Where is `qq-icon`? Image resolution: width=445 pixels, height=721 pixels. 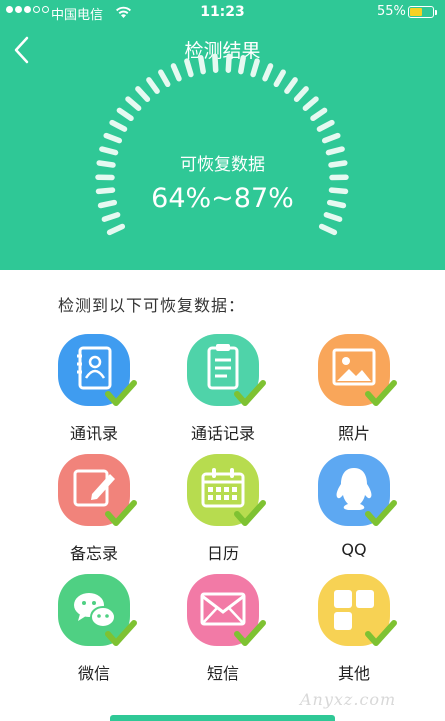 qq-icon is located at coordinates (357, 490).